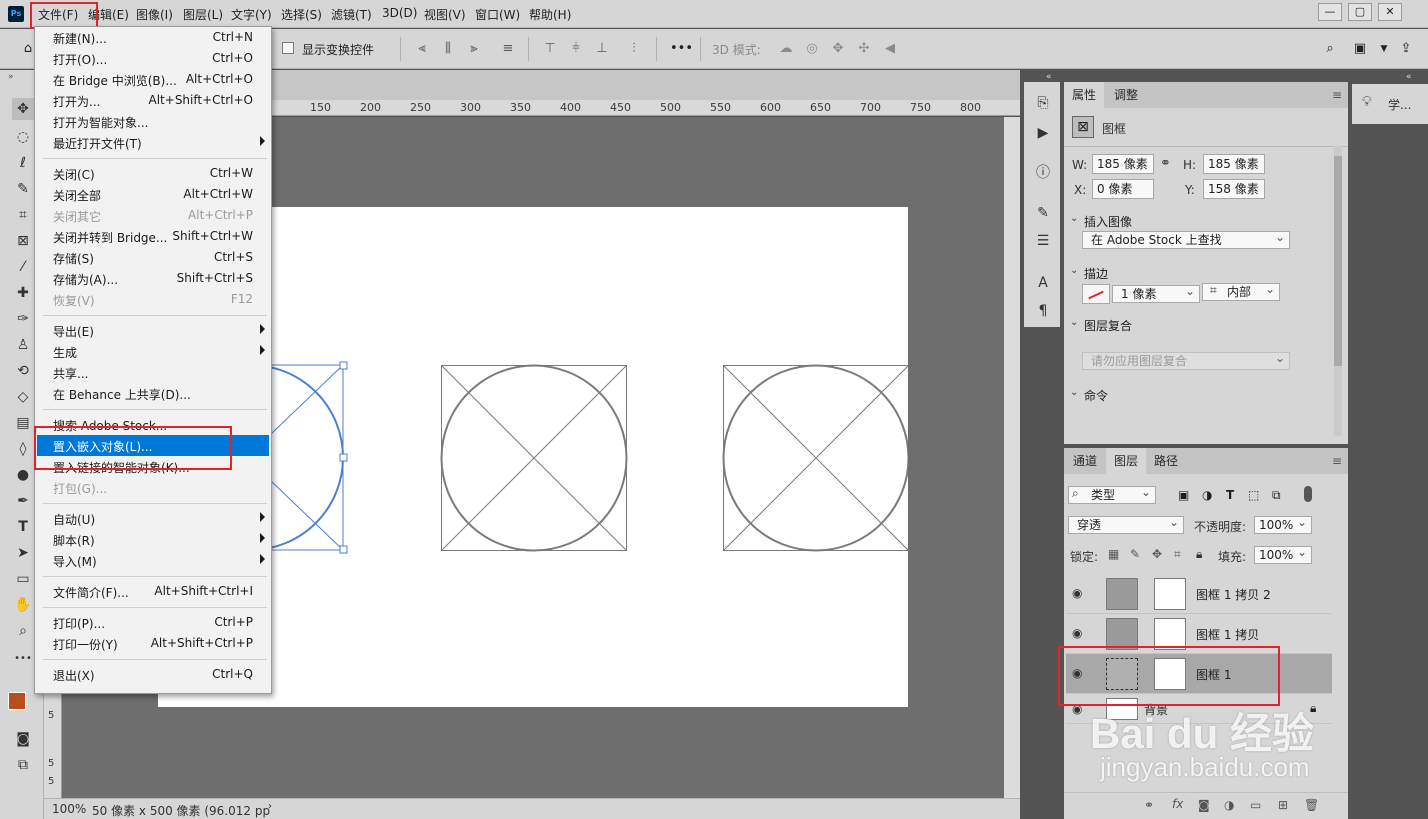  What do you see at coordinates (251, 14) in the screenshot?
I see `menu-type: 文字(Y)` at bounding box center [251, 14].